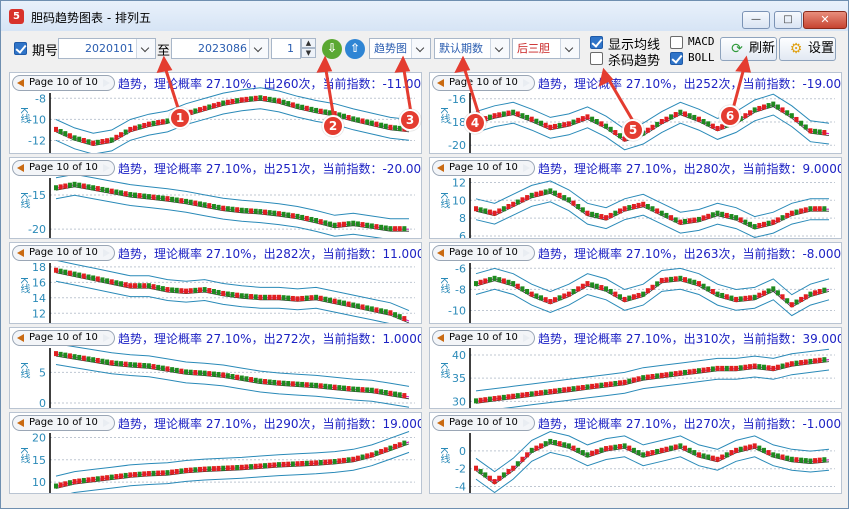  What do you see at coordinates (546, 48) in the screenshot?
I see `position-select: 后三胆` at bounding box center [546, 48].